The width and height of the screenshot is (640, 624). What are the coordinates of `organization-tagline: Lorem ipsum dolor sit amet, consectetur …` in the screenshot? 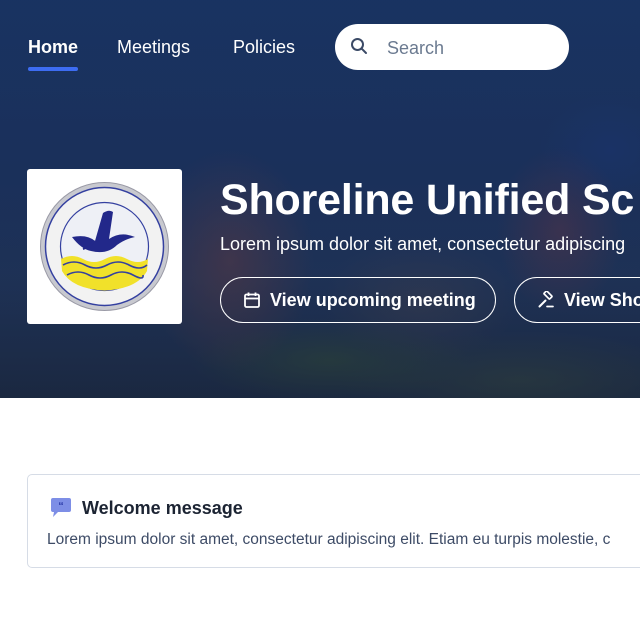 It's located at (423, 244).